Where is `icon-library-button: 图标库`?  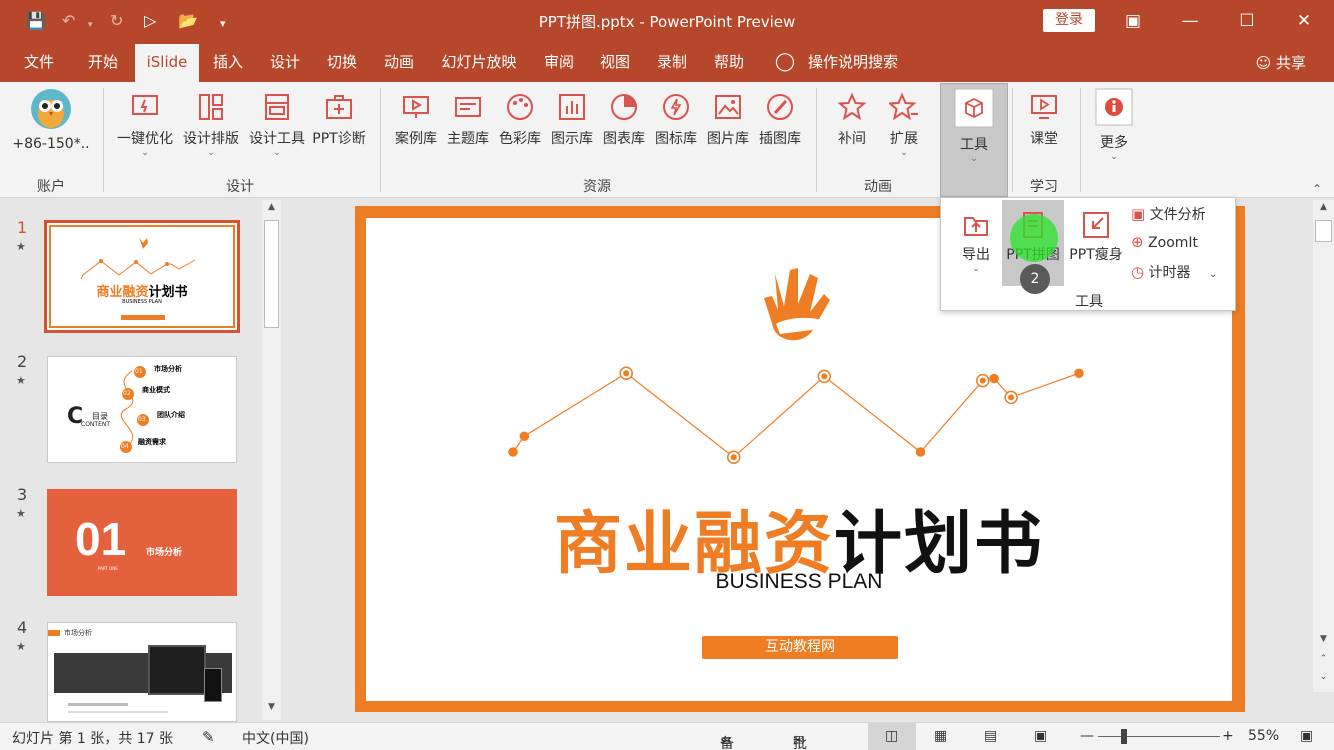 icon-library-button: 图标库 is located at coordinates (676, 120).